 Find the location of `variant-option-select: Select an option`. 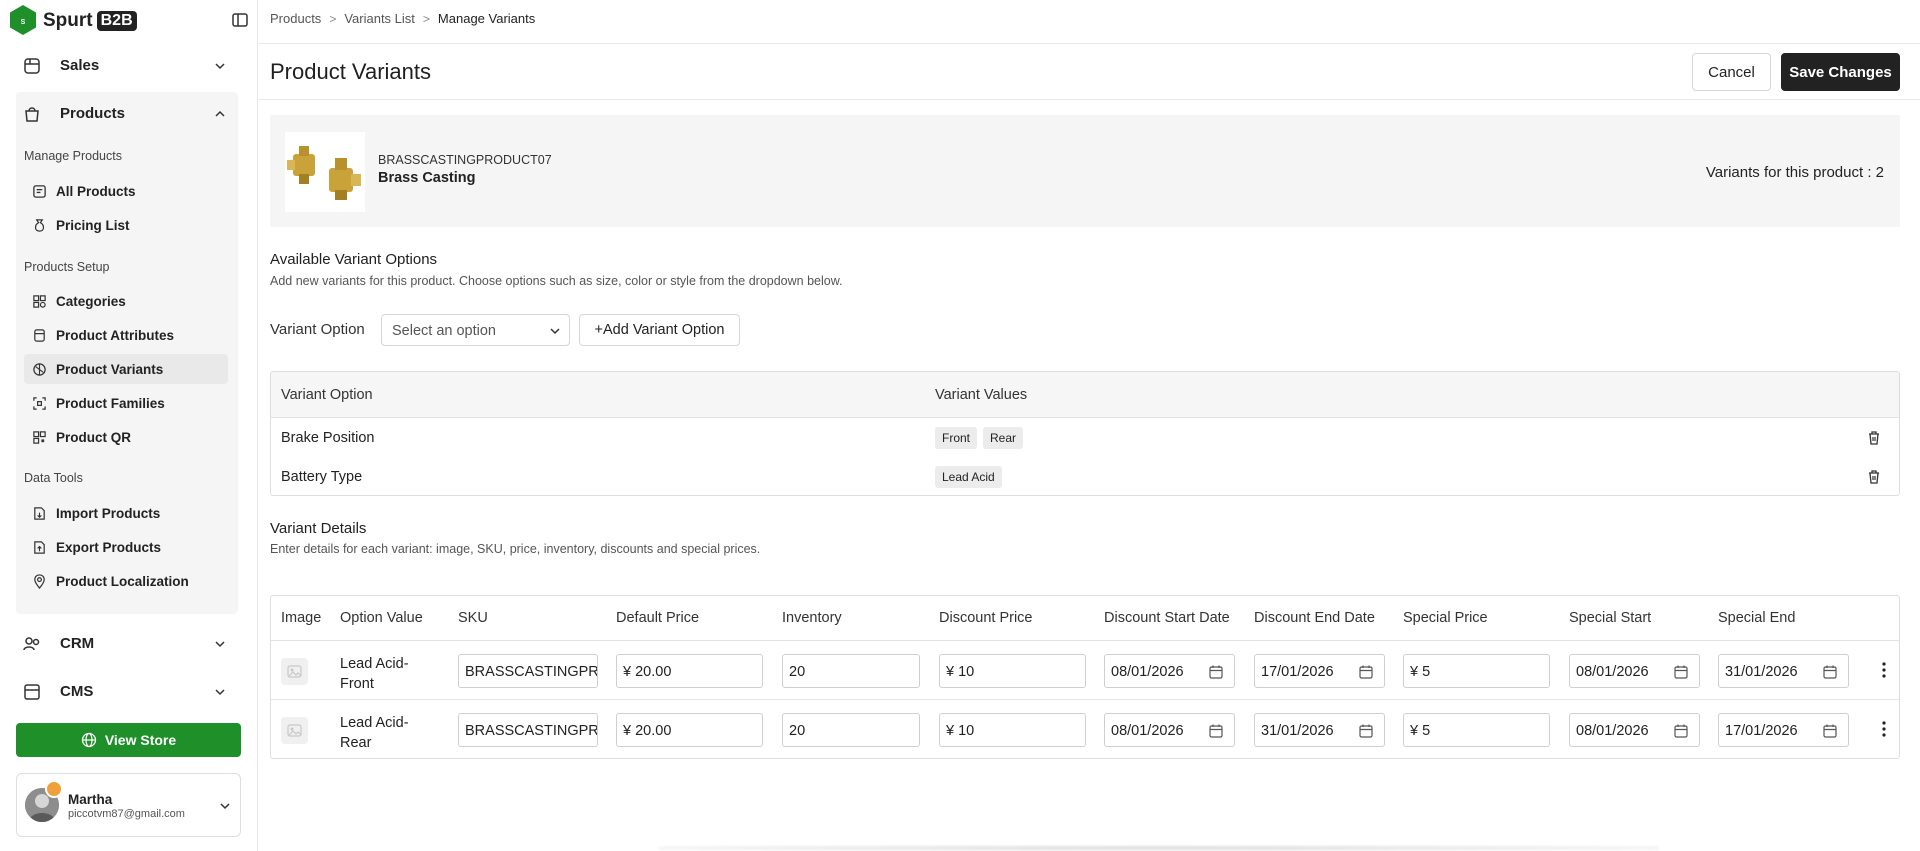

variant-option-select: Select an option is located at coordinates (475, 330).